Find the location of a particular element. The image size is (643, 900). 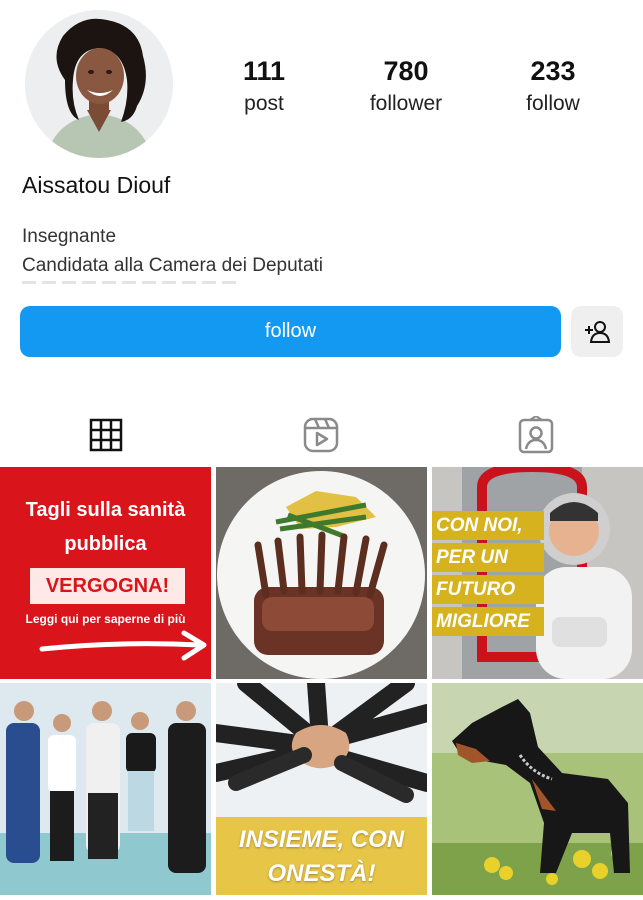

food-plate-photo is located at coordinates (321, 573).